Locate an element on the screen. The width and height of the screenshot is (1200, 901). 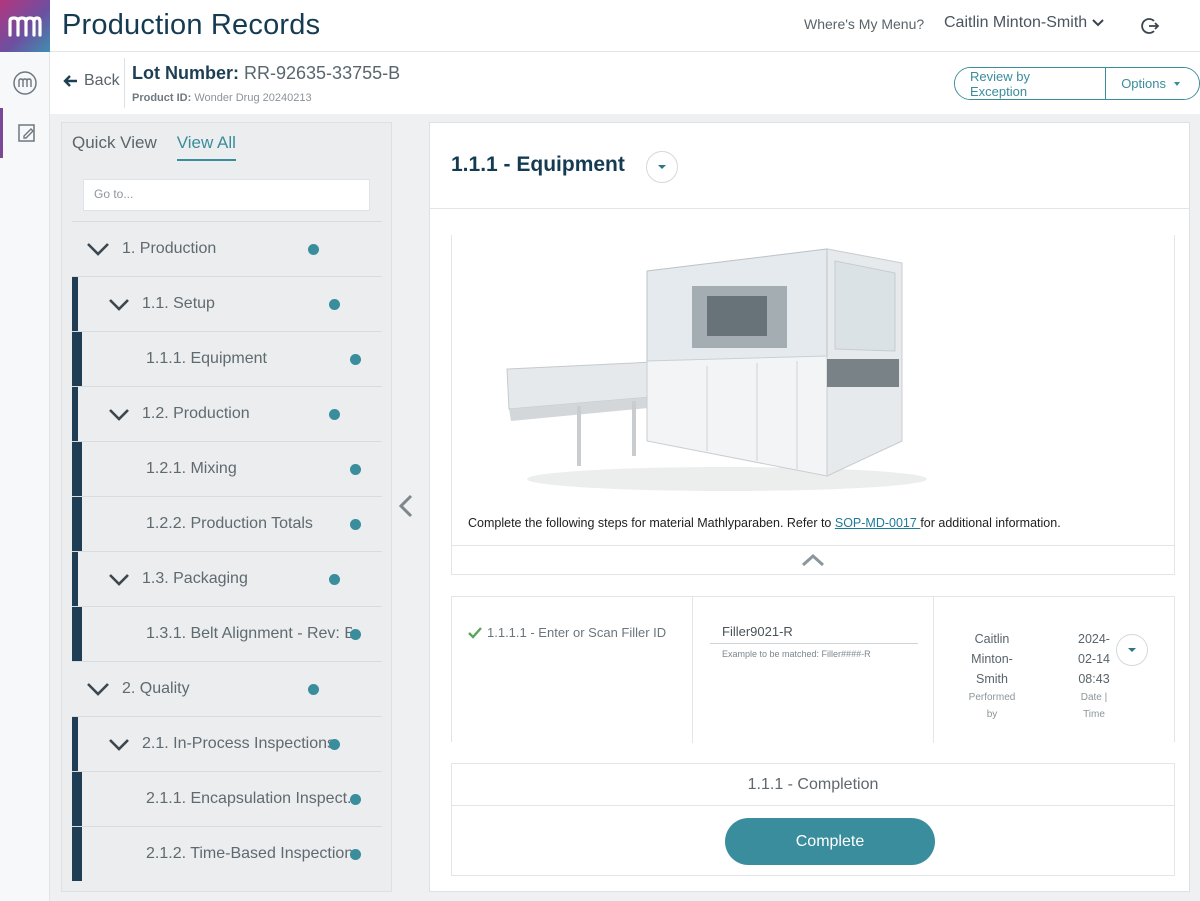
collapse-instructions-button is located at coordinates (813, 559).